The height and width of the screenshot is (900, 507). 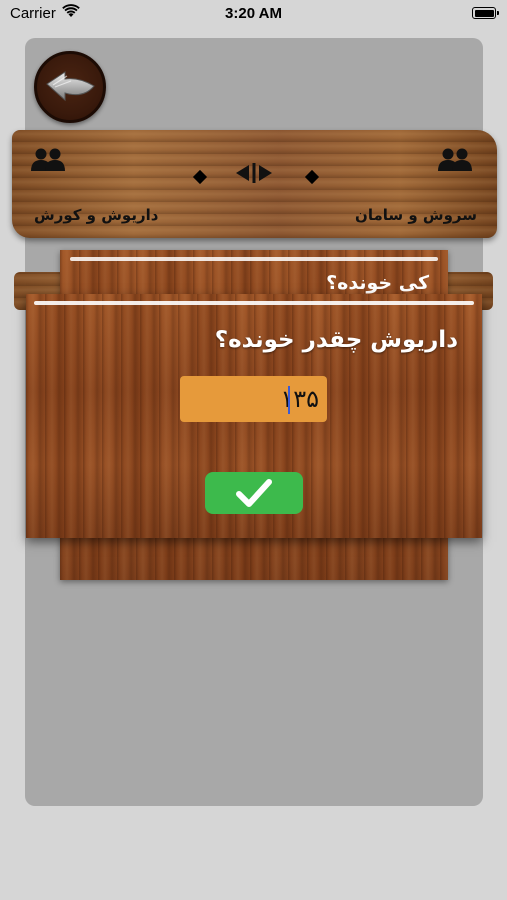 I want to click on left-team-name: داریوش و کورش, so click(x=96, y=215).